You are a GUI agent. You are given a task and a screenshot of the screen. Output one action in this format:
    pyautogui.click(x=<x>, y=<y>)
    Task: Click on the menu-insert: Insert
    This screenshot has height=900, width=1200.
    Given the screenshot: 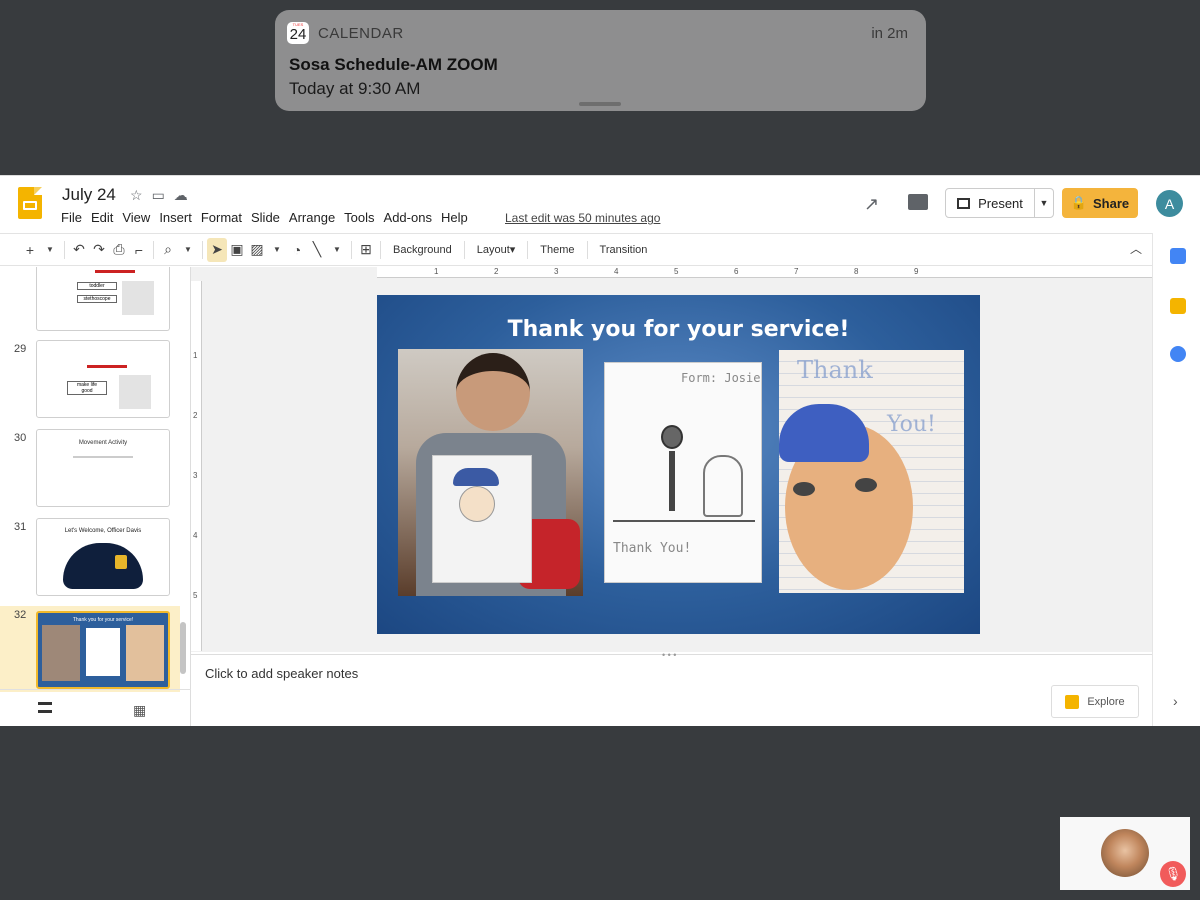 What is the action you would take?
    pyautogui.click(x=175, y=217)
    